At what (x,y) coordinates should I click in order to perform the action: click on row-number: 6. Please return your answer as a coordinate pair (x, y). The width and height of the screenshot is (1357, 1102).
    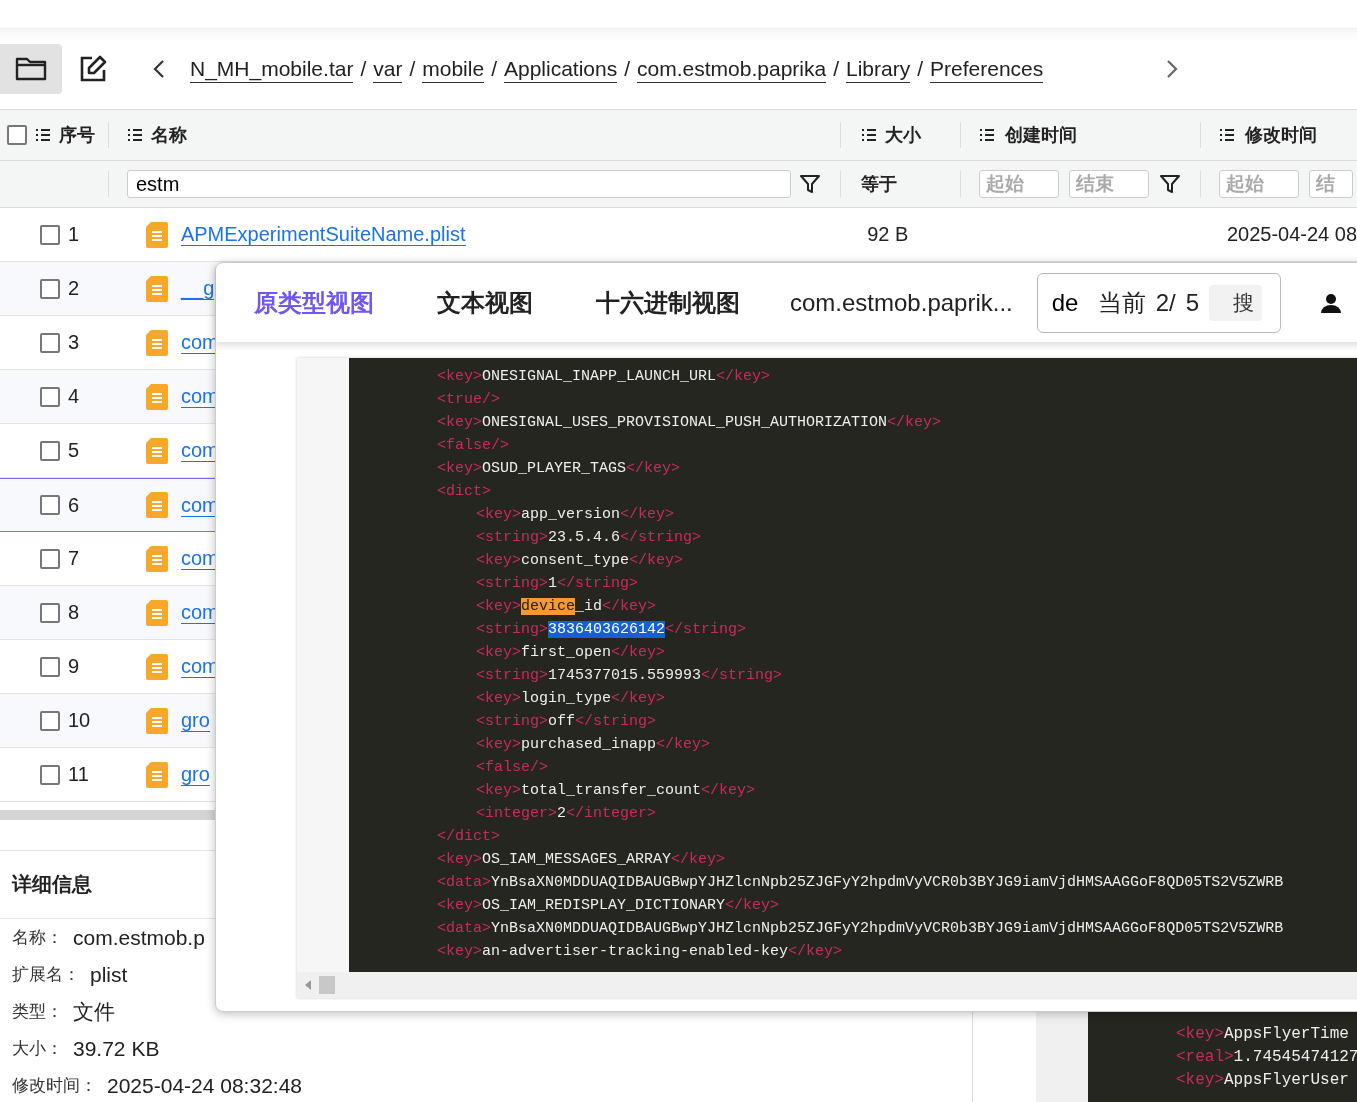
    Looking at the image, I should click on (74, 505).